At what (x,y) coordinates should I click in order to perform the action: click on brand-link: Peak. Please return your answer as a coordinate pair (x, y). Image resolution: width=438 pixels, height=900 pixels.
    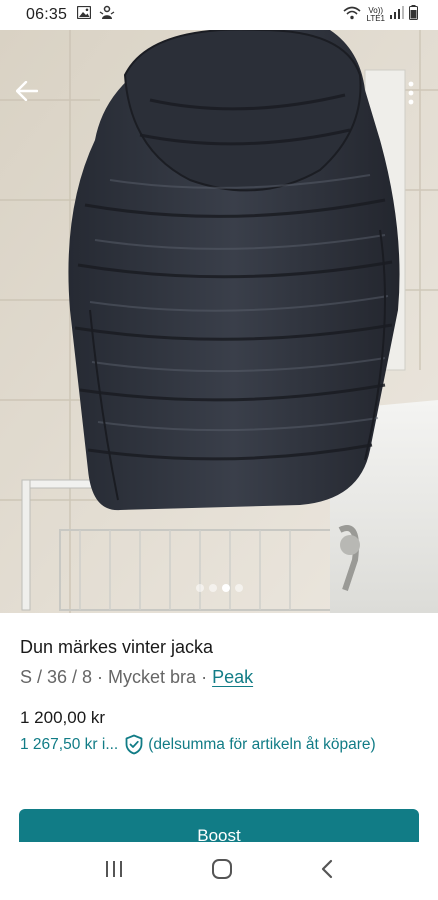
    Looking at the image, I should click on (232, 677).